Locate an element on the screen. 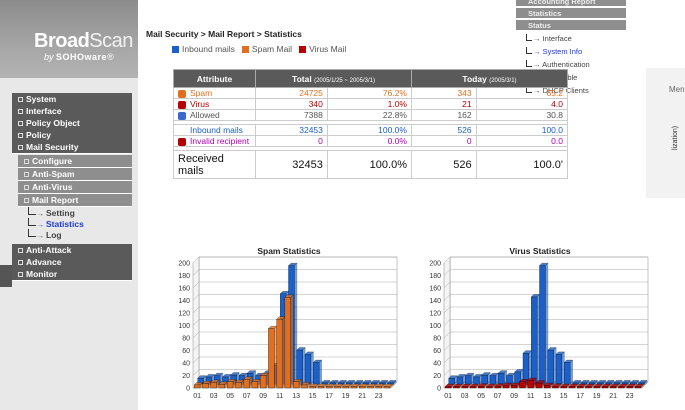 The width and height of the screenshot is (685, 410). nav-item-label: System is located at coordinates (41, 99).